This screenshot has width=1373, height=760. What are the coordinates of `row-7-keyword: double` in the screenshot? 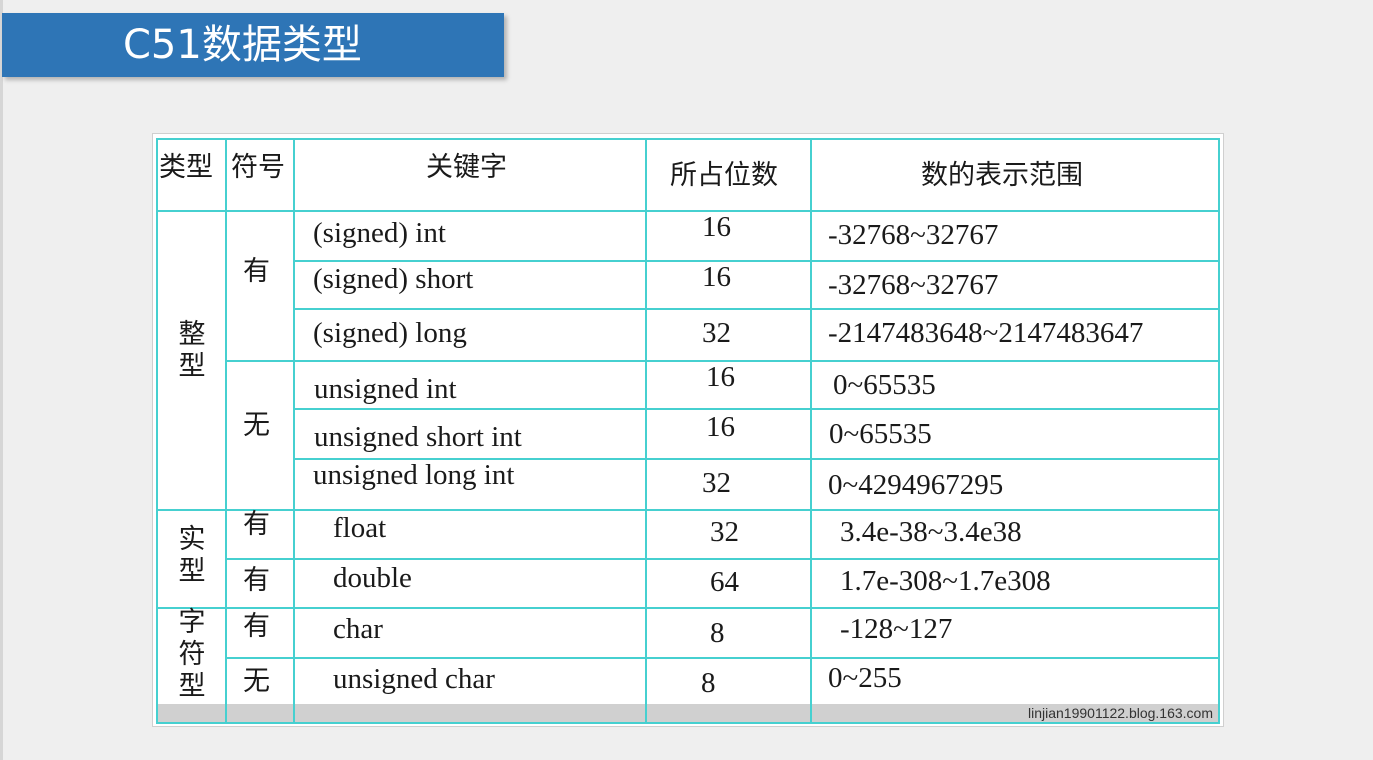 It's located at (372, 578).